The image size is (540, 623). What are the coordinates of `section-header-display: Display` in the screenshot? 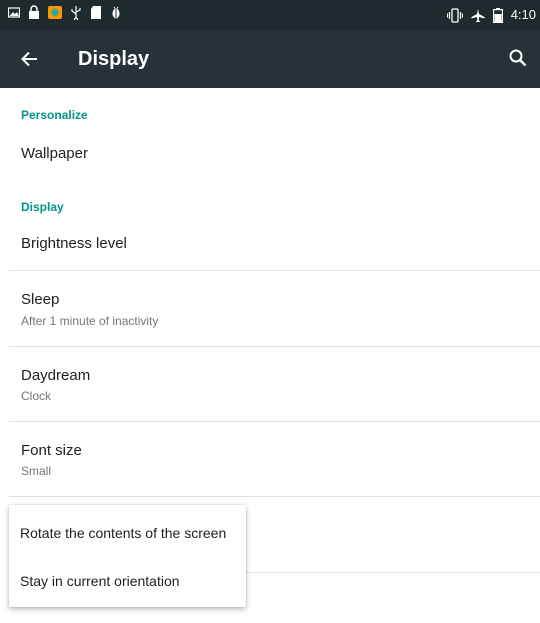 It's located at (42, 207).